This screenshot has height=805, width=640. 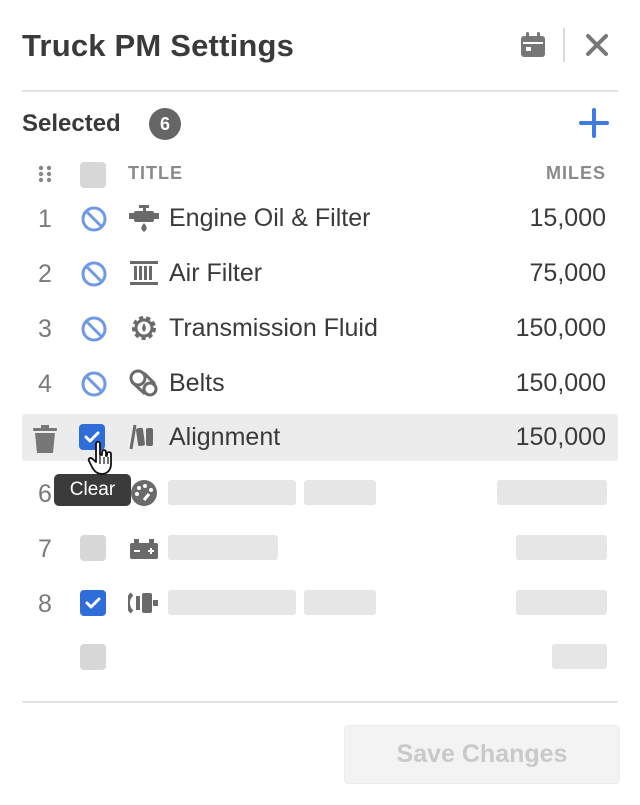 What do you see at coordinates (45, 549) in the screenshot?
I see `row-number: 7` at bounding box center [45, 549].